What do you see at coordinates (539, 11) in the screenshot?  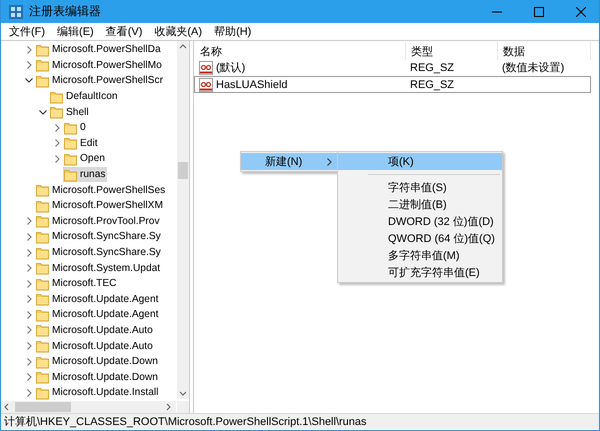 I see `maximize-icon` at bounding box center [539, 11].